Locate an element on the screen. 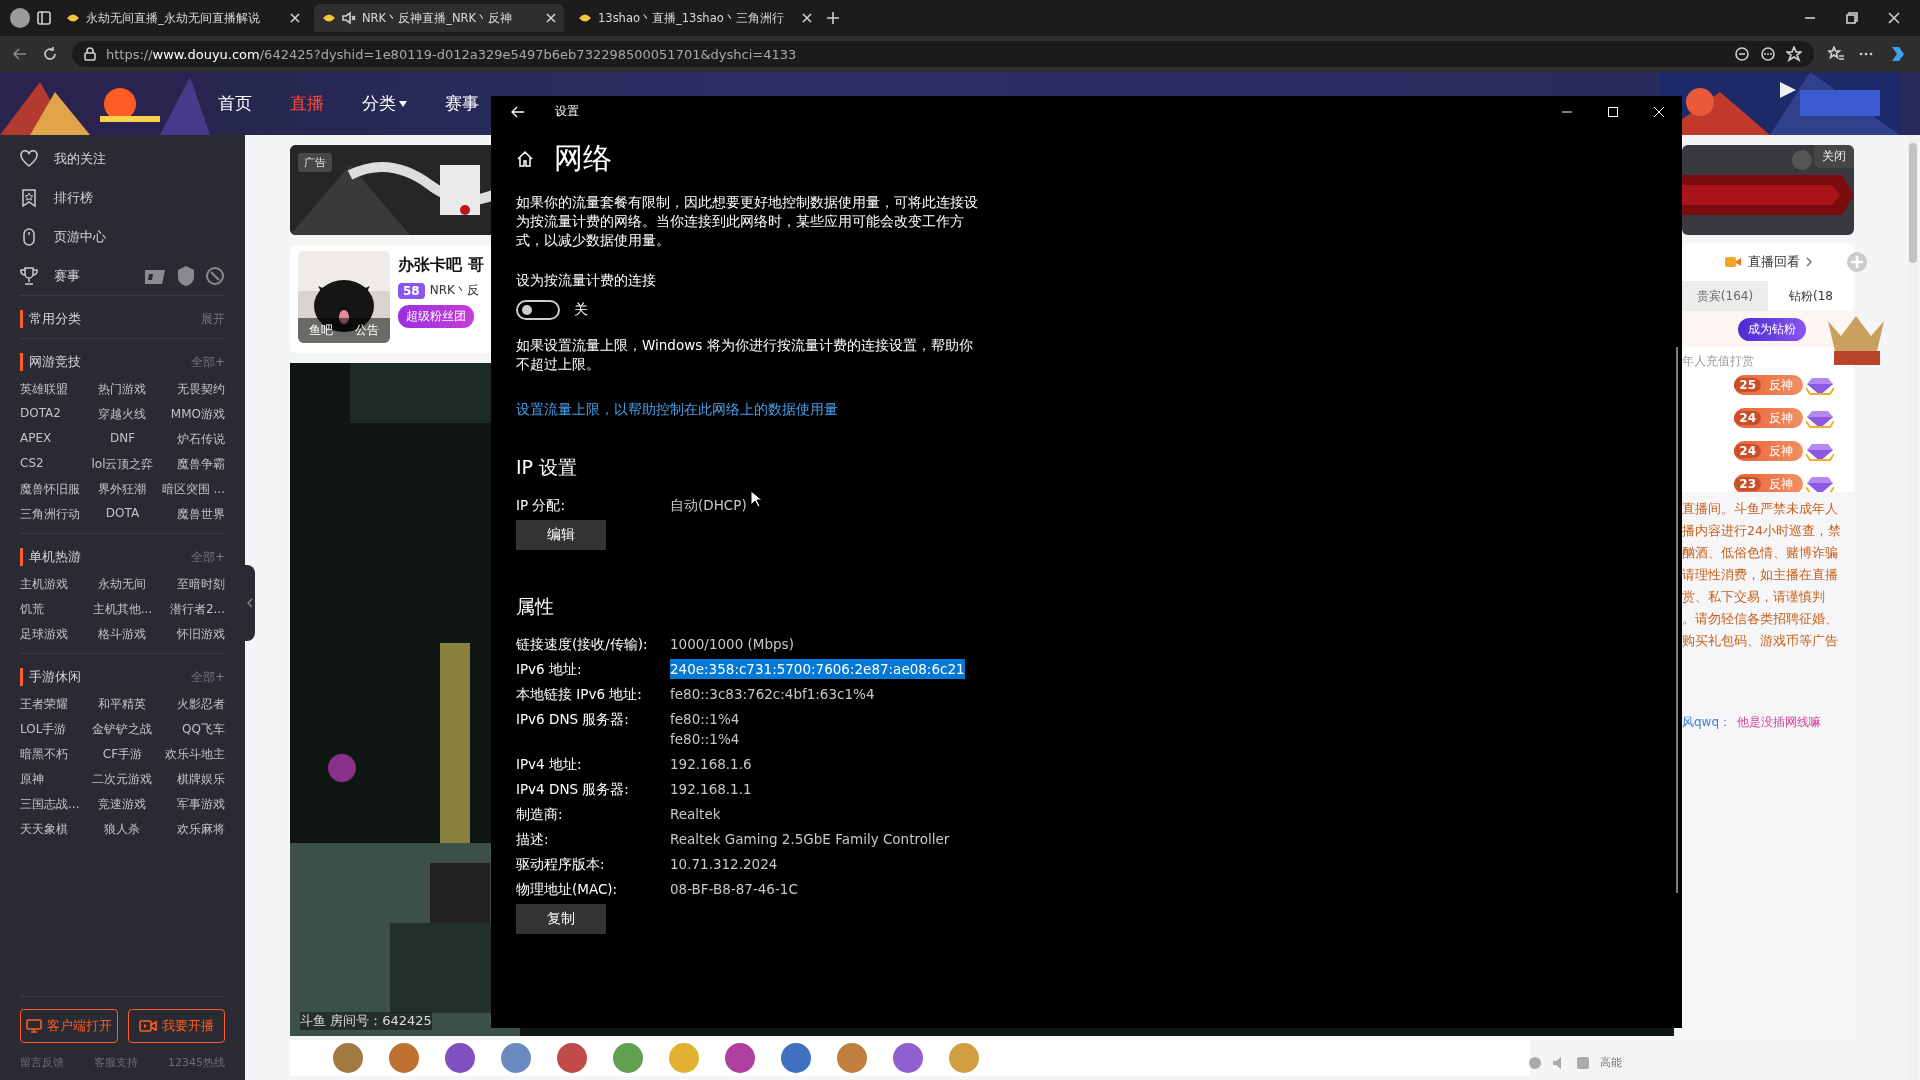  nav-link: 分类 is located at coordinates (384, 103).